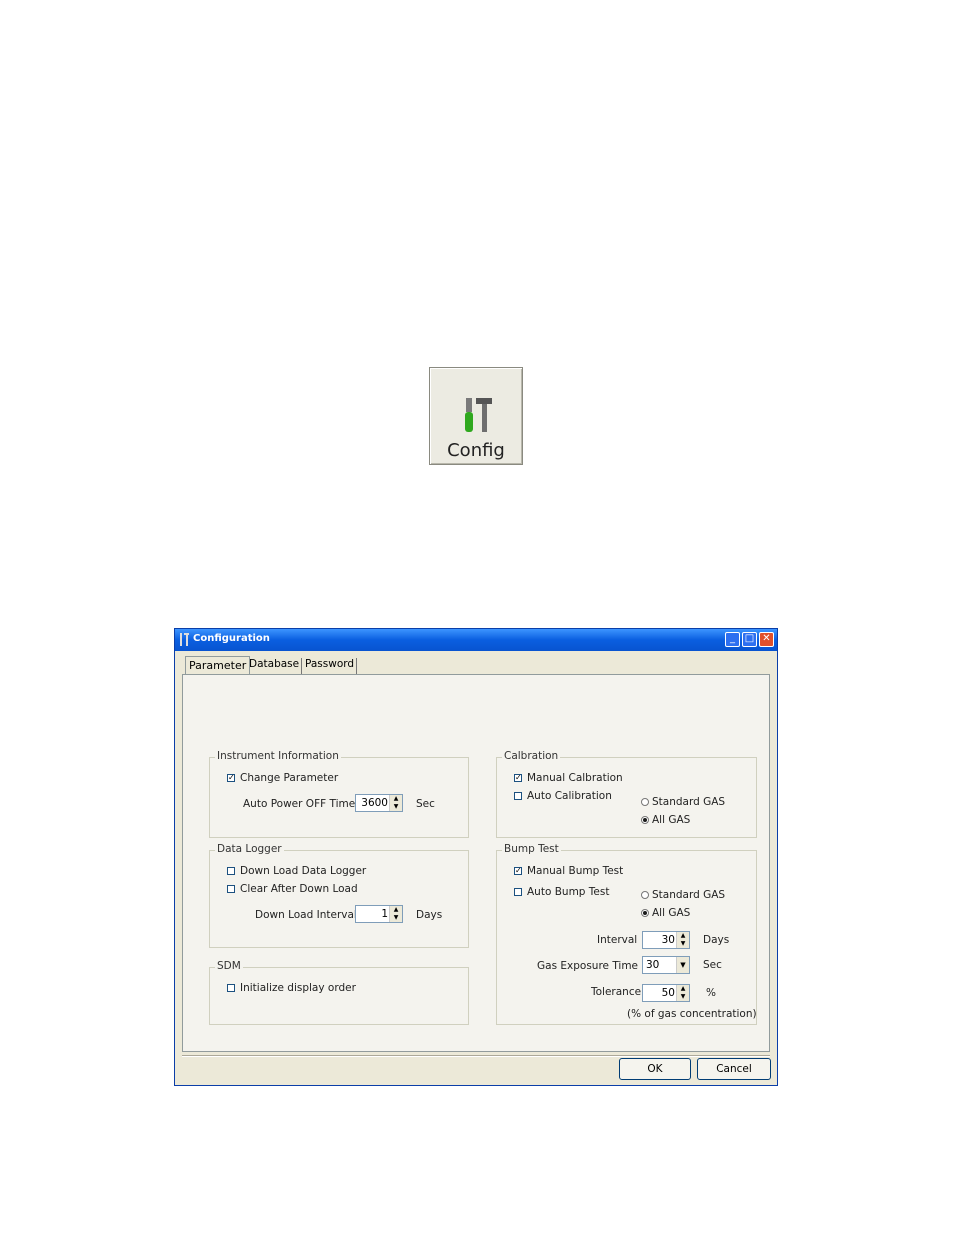 This screenshot has height=1235, width=954. I want to click on tools-icon, so click(478, 415).